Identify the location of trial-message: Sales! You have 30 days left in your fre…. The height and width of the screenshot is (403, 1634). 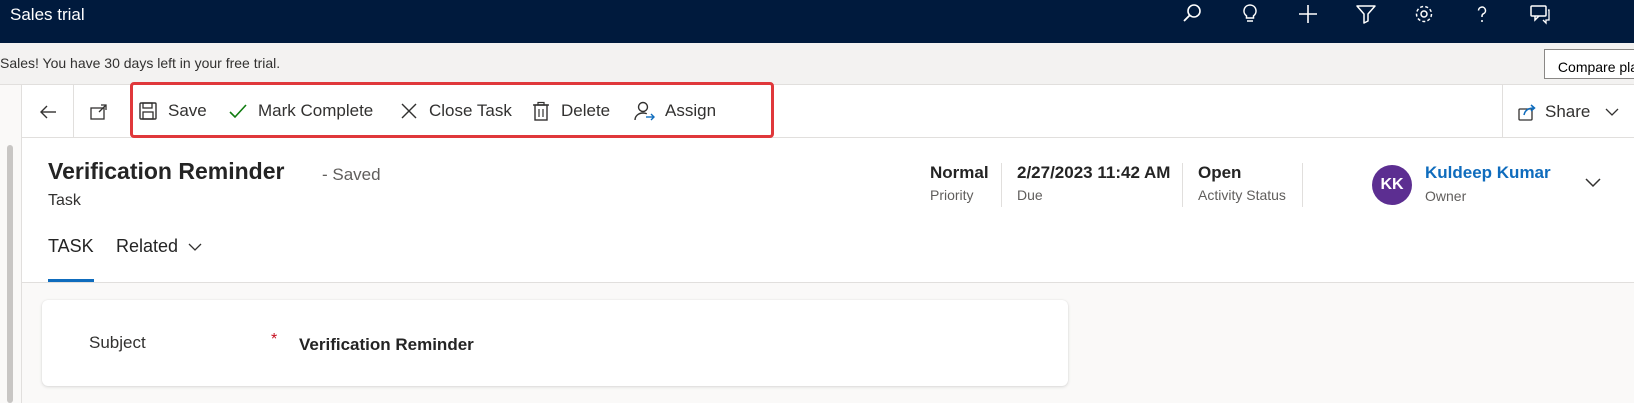
(140, 63).